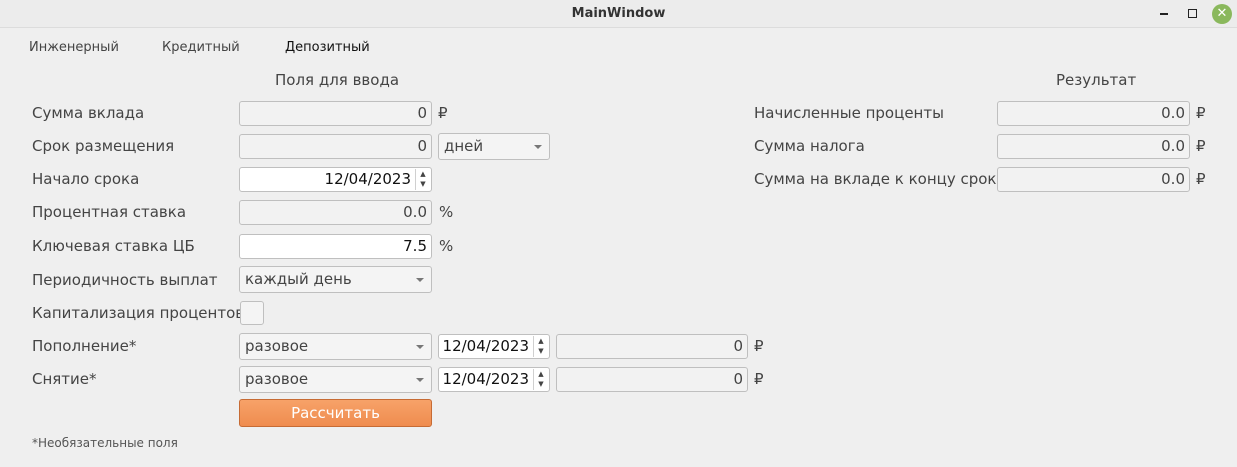 This screenshot has width=1237, height=467. Describe the element at coordinates (86, 179) in the screenshot. I see `start-date-label: Начало срока` at that location.